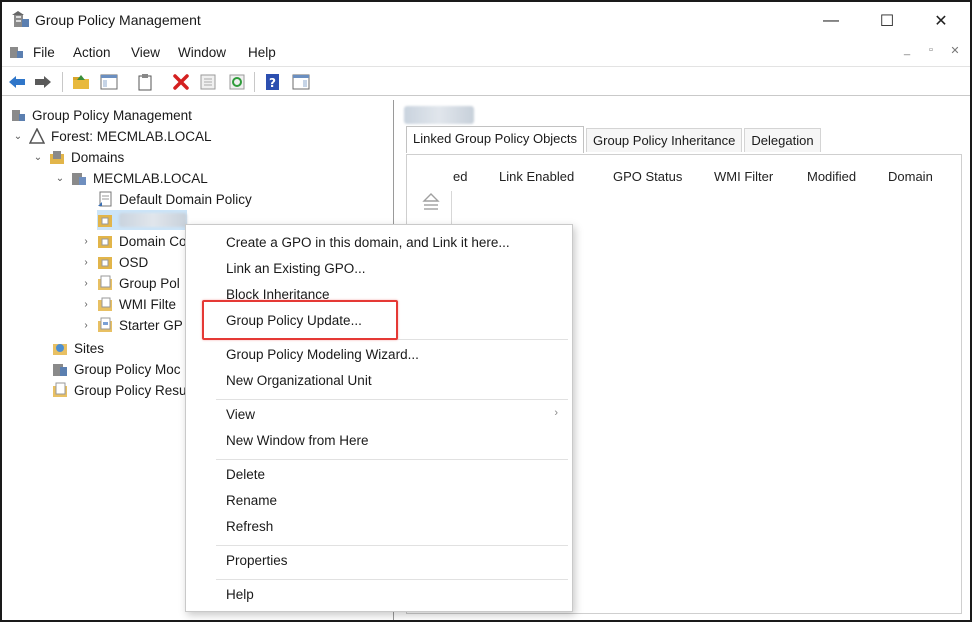 Image resolution: width=972 pixels, height=622 pixels. What do you see at coordinates (249, 526) in the screenshot?
I see `menu-item-refresh: Refresh` at bounding box center [249, 526].